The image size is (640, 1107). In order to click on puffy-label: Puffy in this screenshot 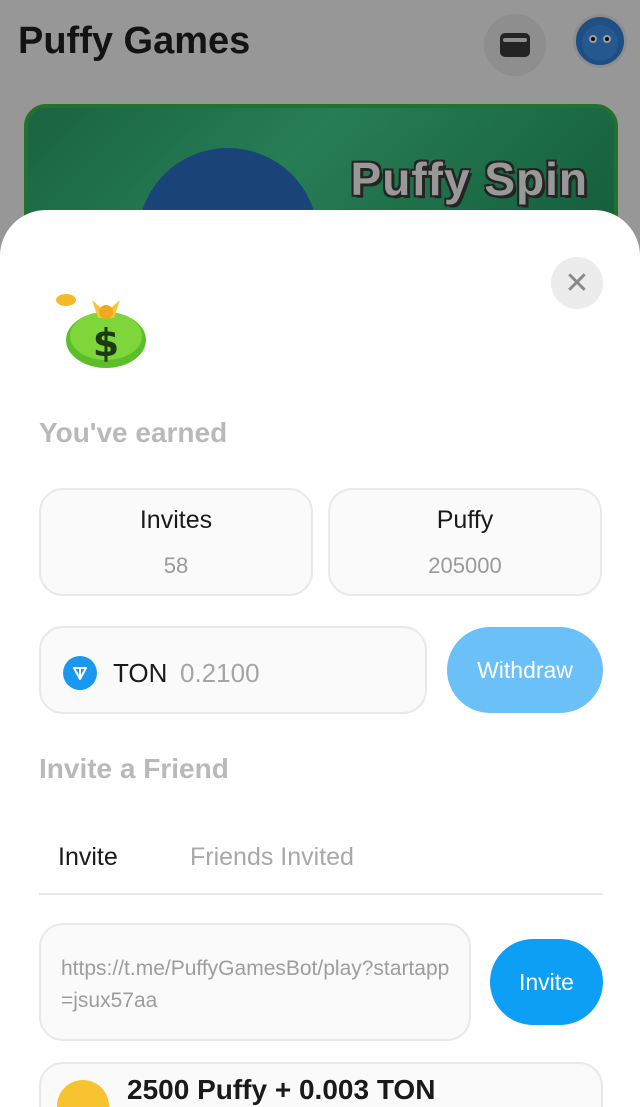, I will do `click(465, 520)`.